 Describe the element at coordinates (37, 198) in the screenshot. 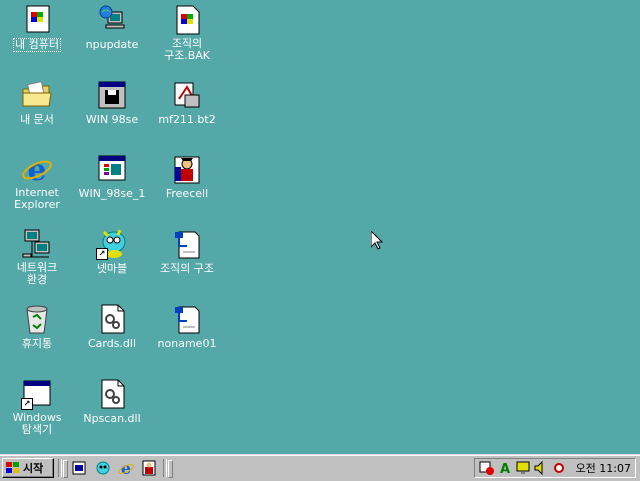

I see `internet-explorer-label: Internet Explorer` at that location.